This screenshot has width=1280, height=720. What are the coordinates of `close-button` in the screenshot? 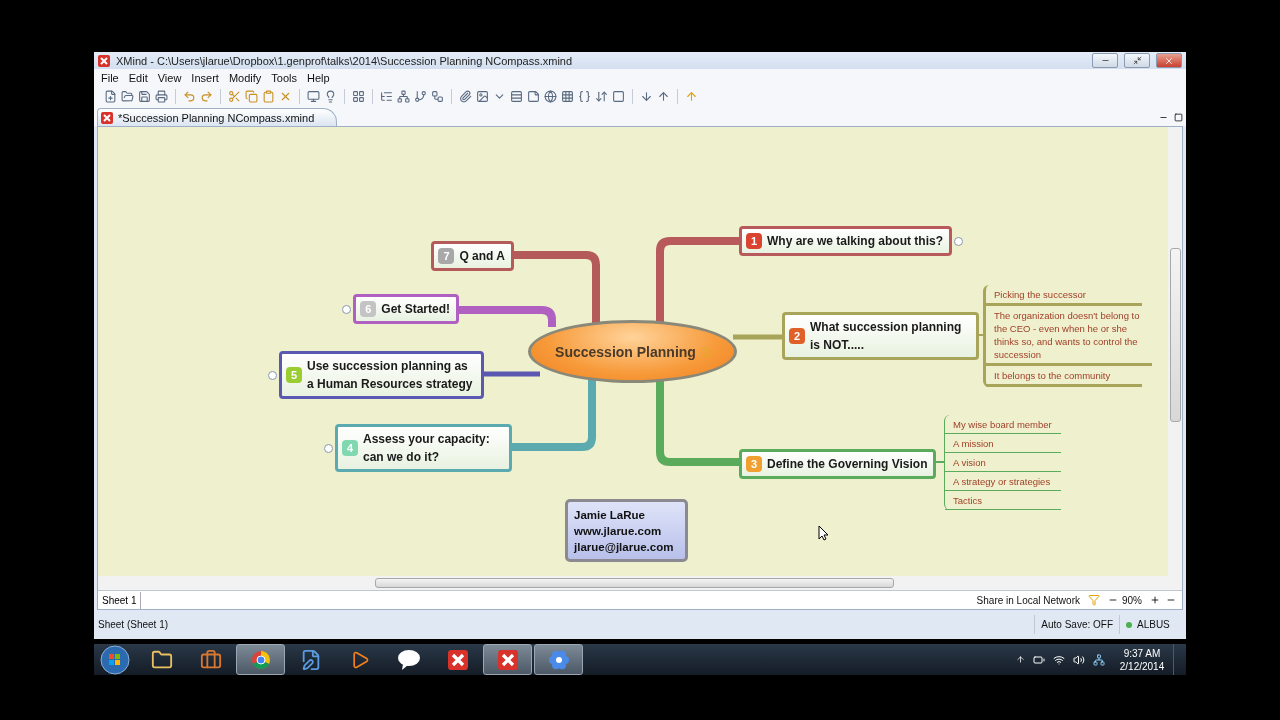 It's located at (1169, 60).